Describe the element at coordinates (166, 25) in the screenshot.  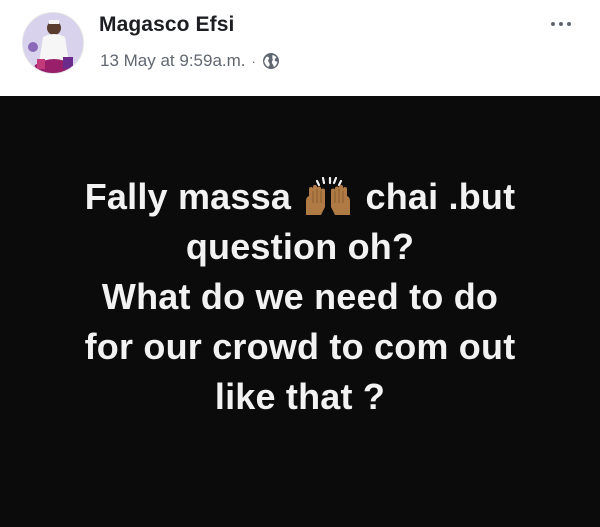
I see `author-name: Magasco Efsi` at that location.